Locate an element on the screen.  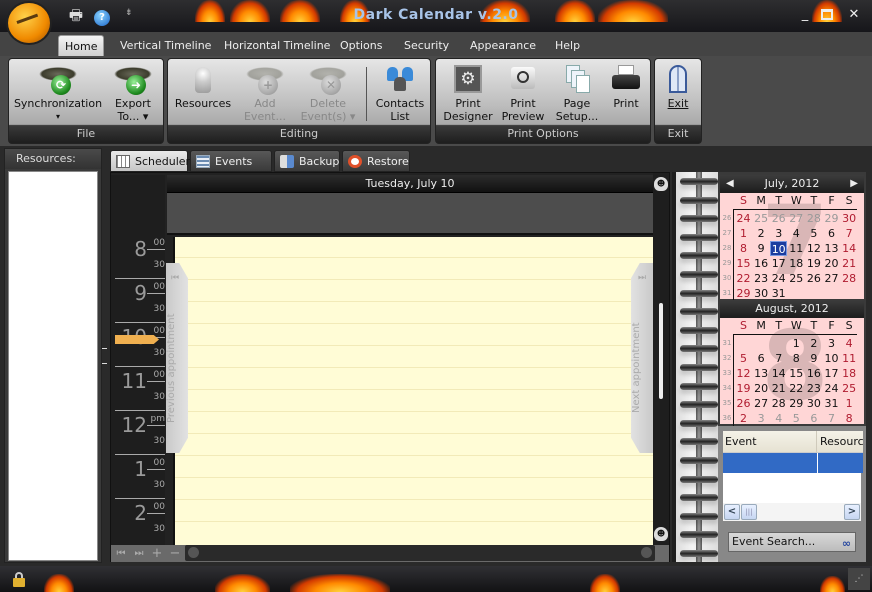
print-preview-button: Print Preview is located at coordinates (523, 95).